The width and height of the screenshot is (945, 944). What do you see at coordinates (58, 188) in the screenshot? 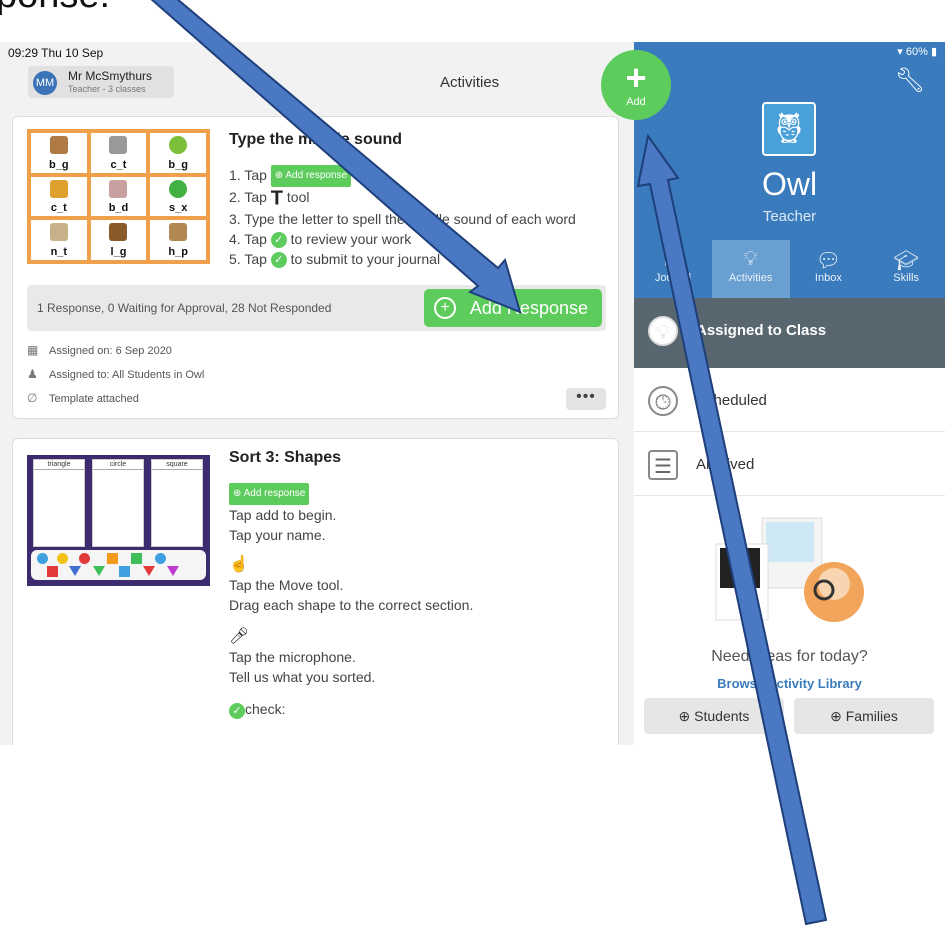
I see `cat-icon` at bounding box center [58, 188].